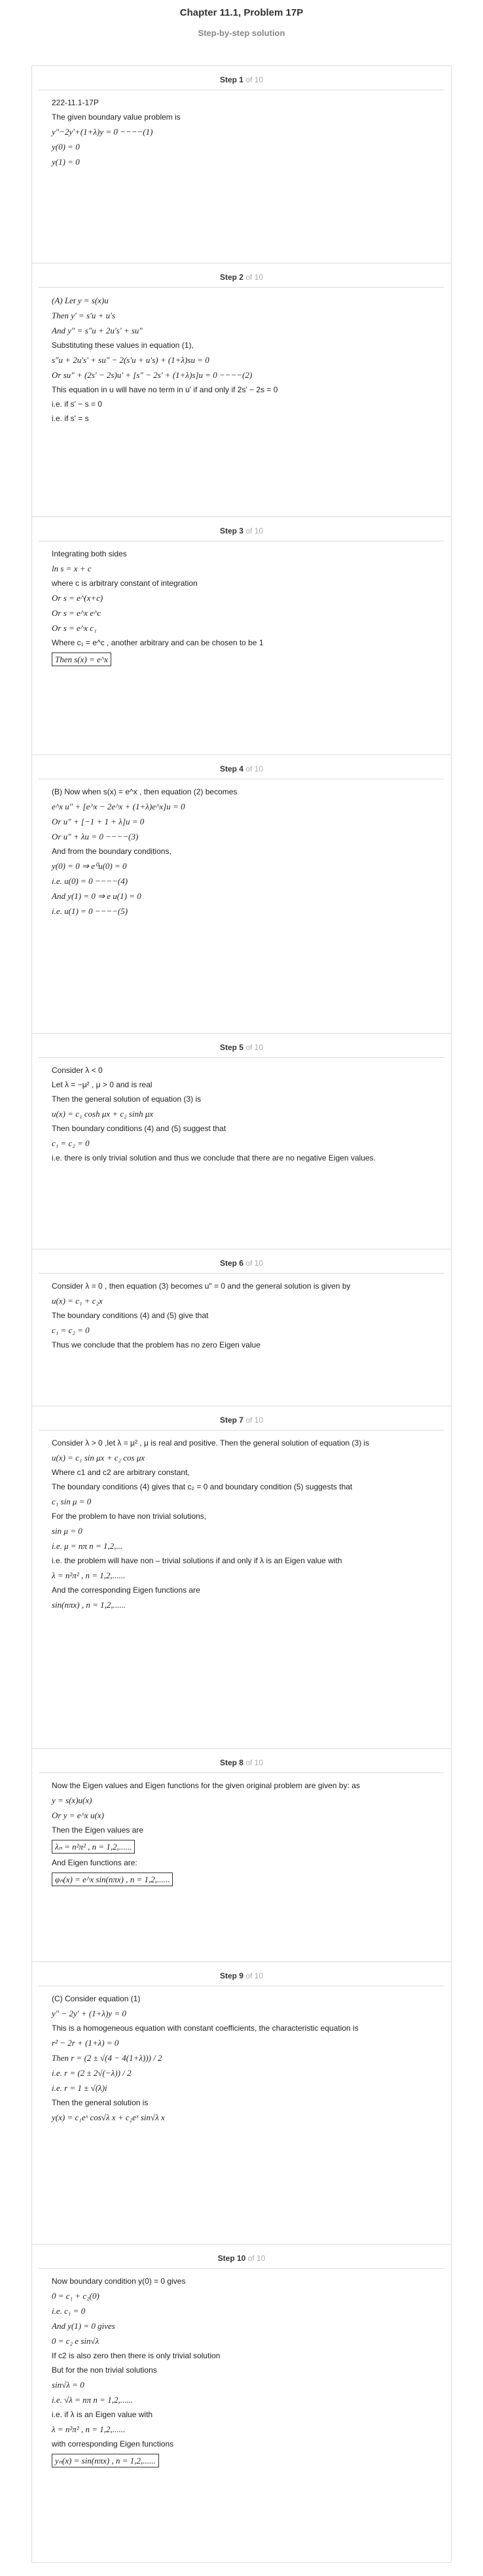 The image size is (483, 2576). What do you see at coordinates (241, 1114) in the screenshot?
I see `equation-line: u(x) = c₁ cosh μx + c₂ sinh μx` at bounding box center [241, 1114].